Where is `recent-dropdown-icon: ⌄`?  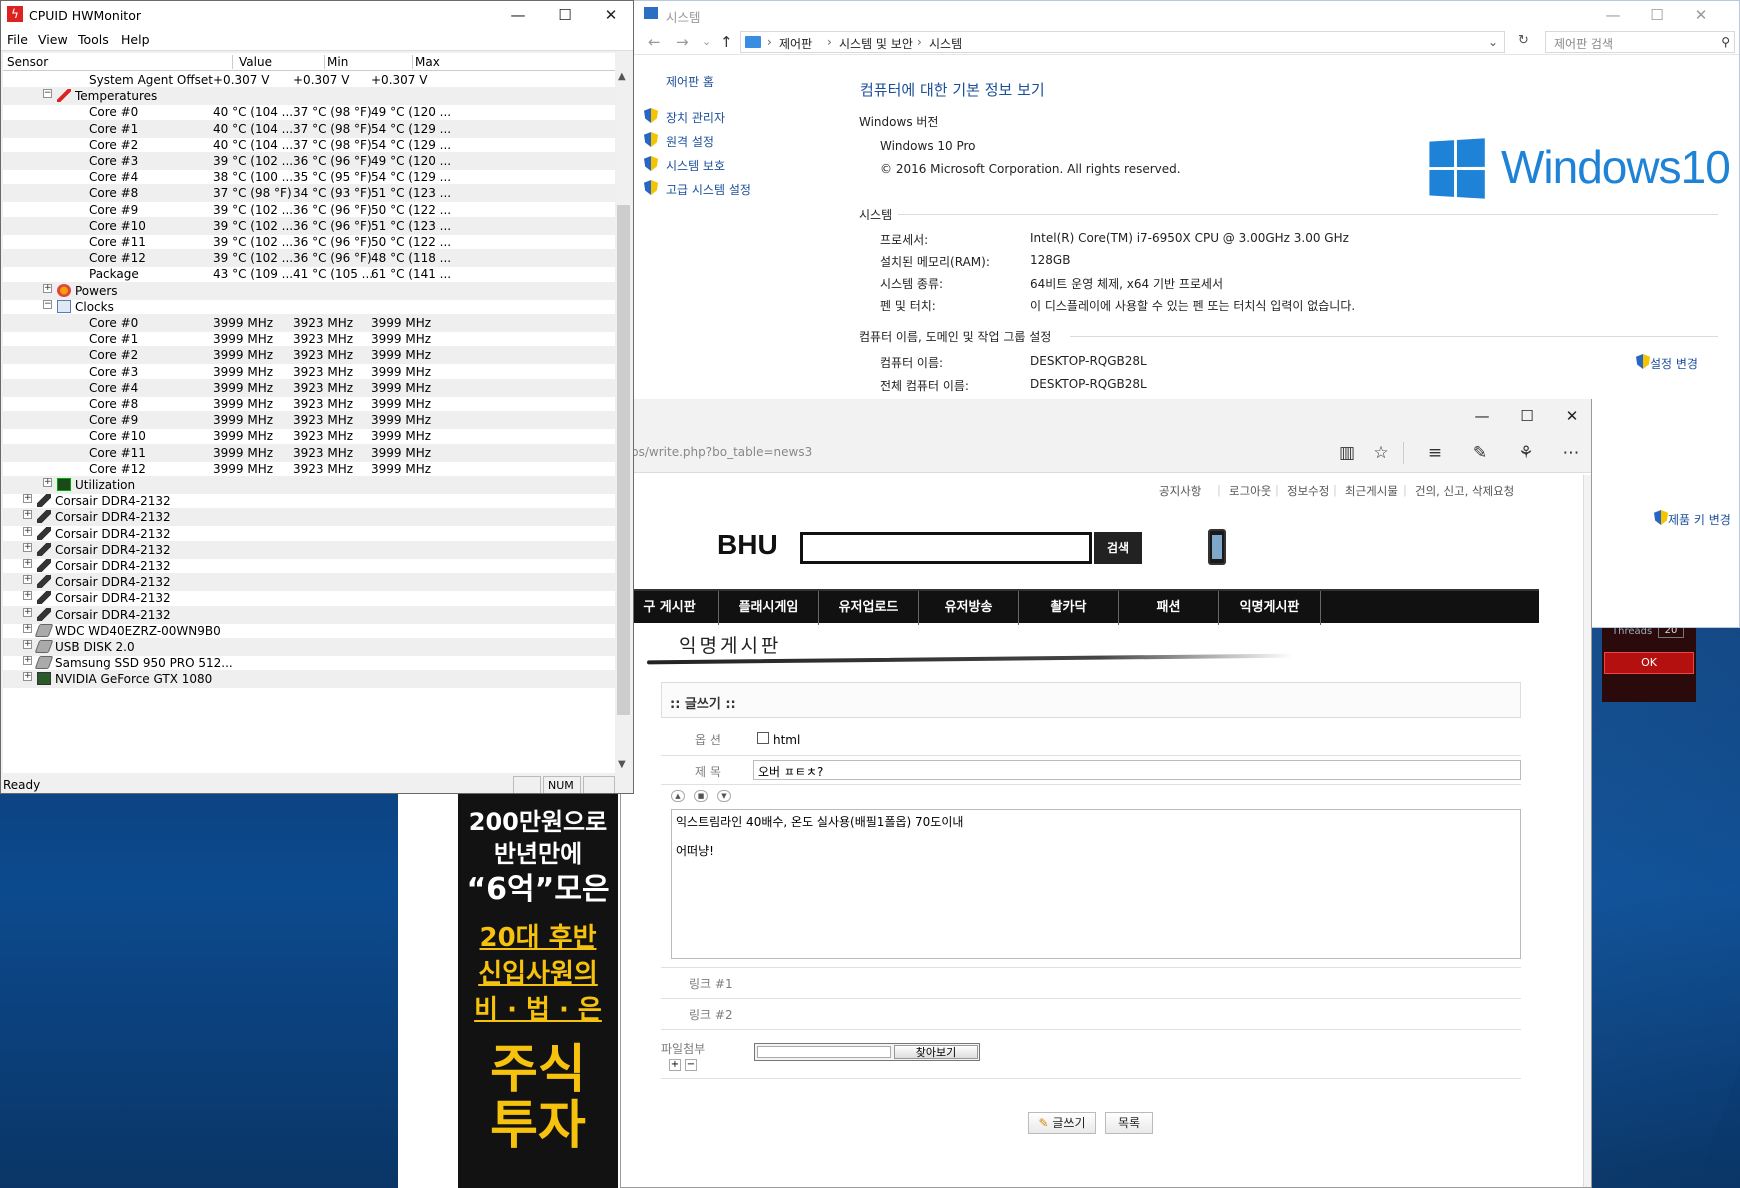 recent-dropdown-icon: ⌄ is located at coordinates (706, 41).